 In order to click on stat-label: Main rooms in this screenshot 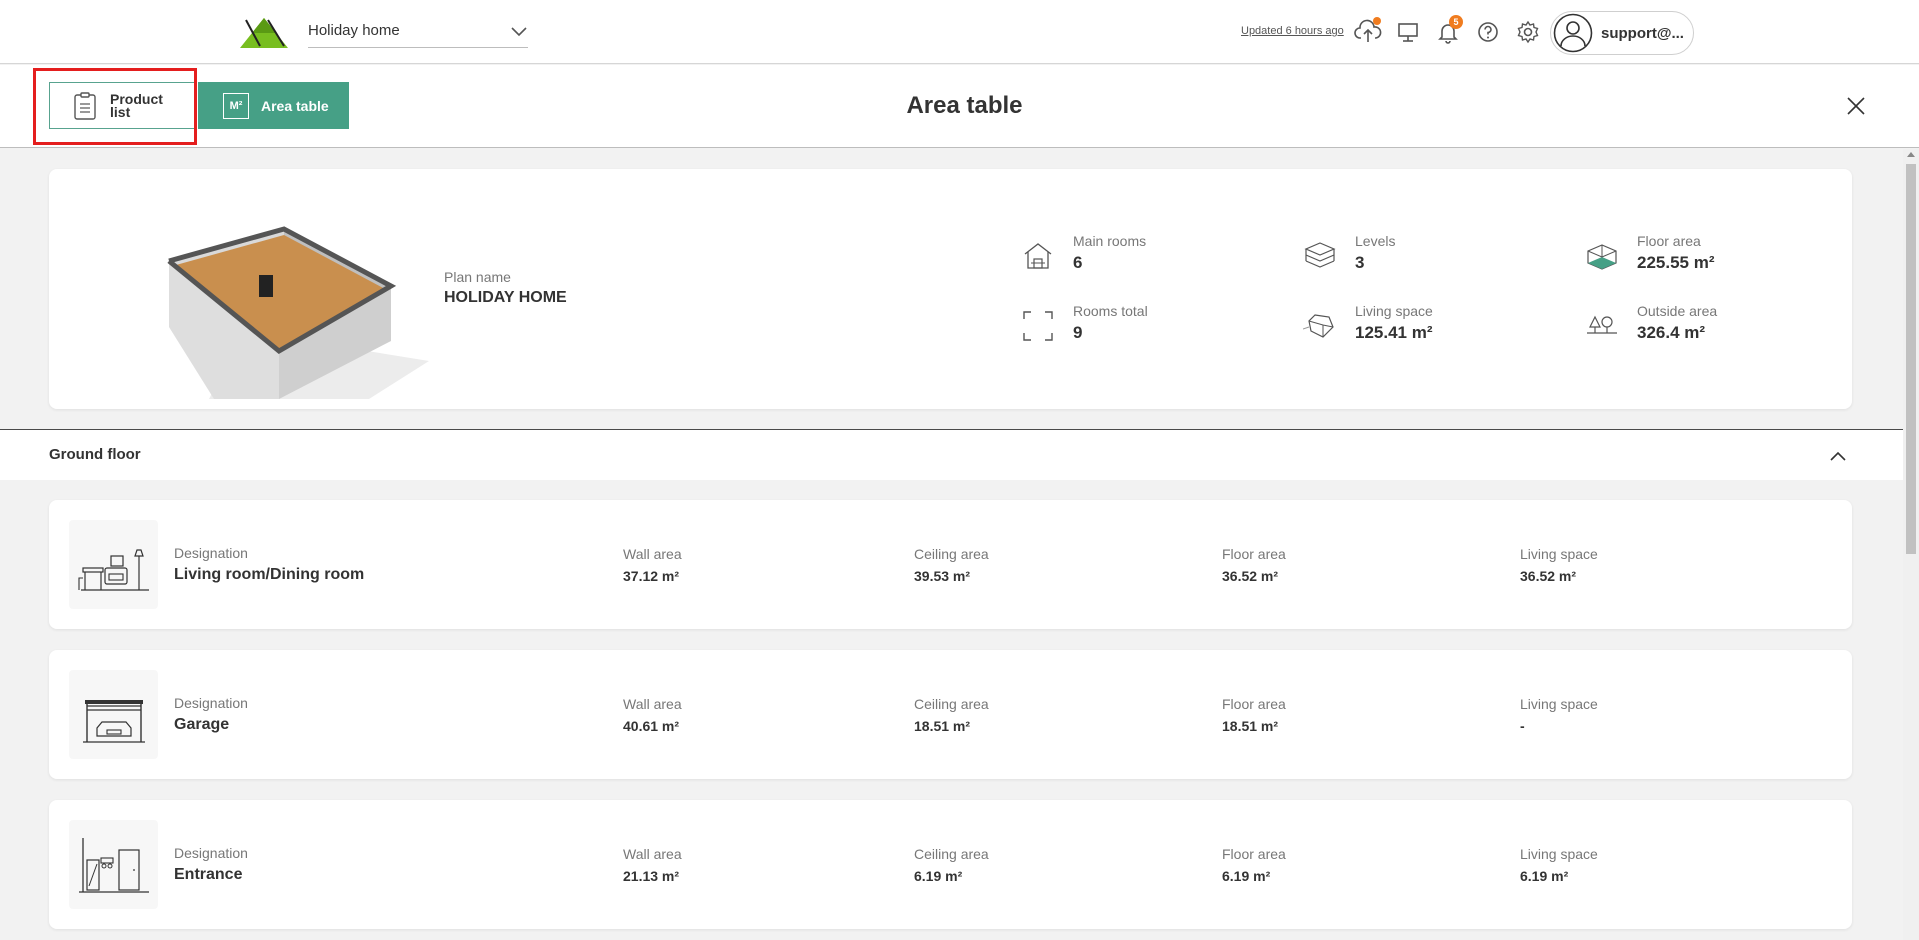, I will do `click(1110, 241)`.